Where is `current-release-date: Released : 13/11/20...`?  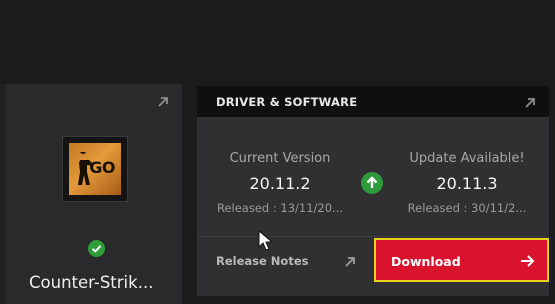
current-release-date: Released : 13/11/20... is located at coordinates (280, 208).